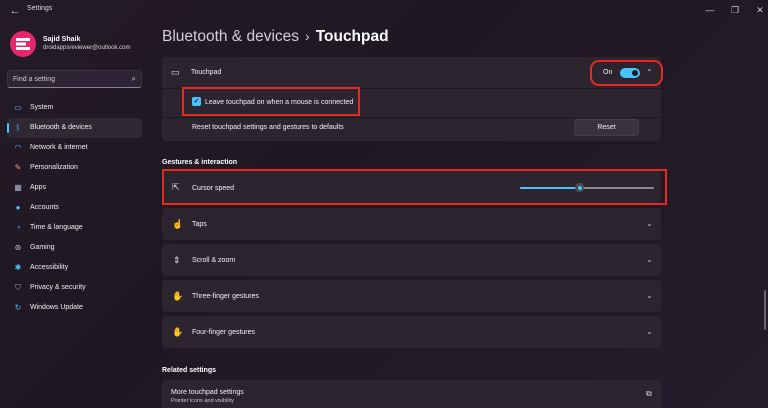  Describe the element at coordinates (49, 267) in the screenshot. I see `sidebar-item-label: Accessibility` at that location.